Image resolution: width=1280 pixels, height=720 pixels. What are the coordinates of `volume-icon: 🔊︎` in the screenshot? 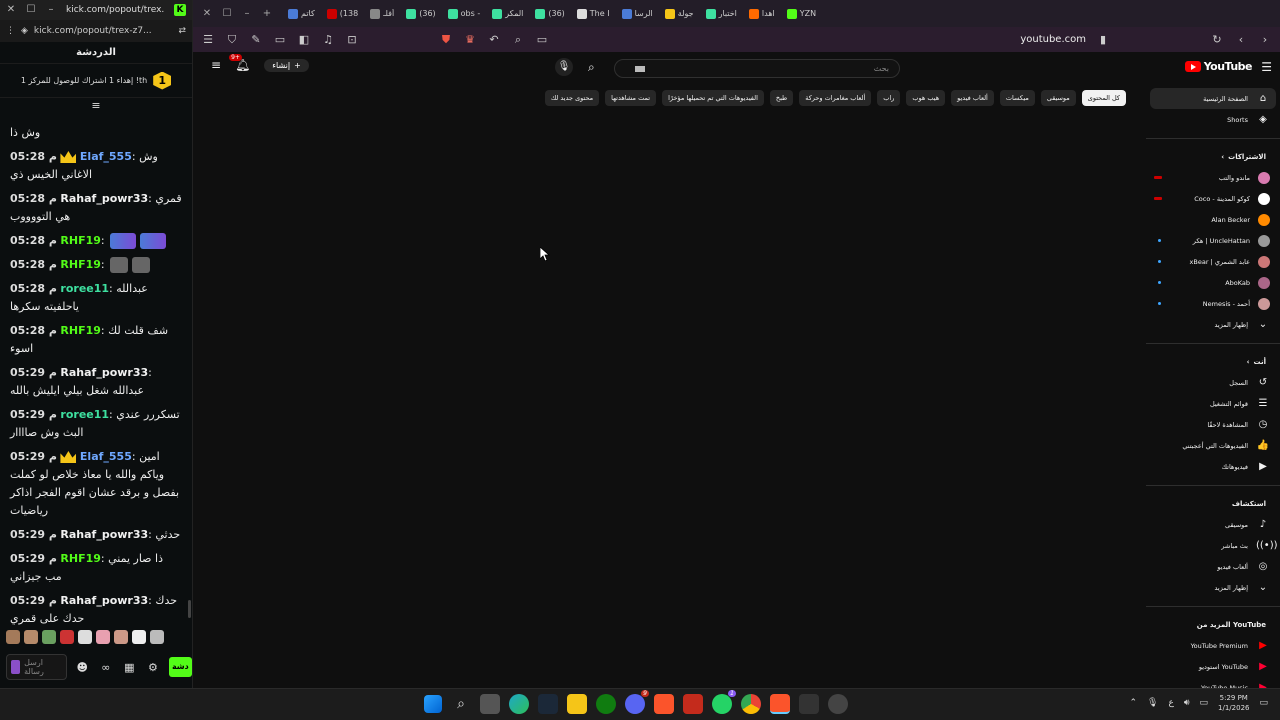 It's located at (1187, 703).